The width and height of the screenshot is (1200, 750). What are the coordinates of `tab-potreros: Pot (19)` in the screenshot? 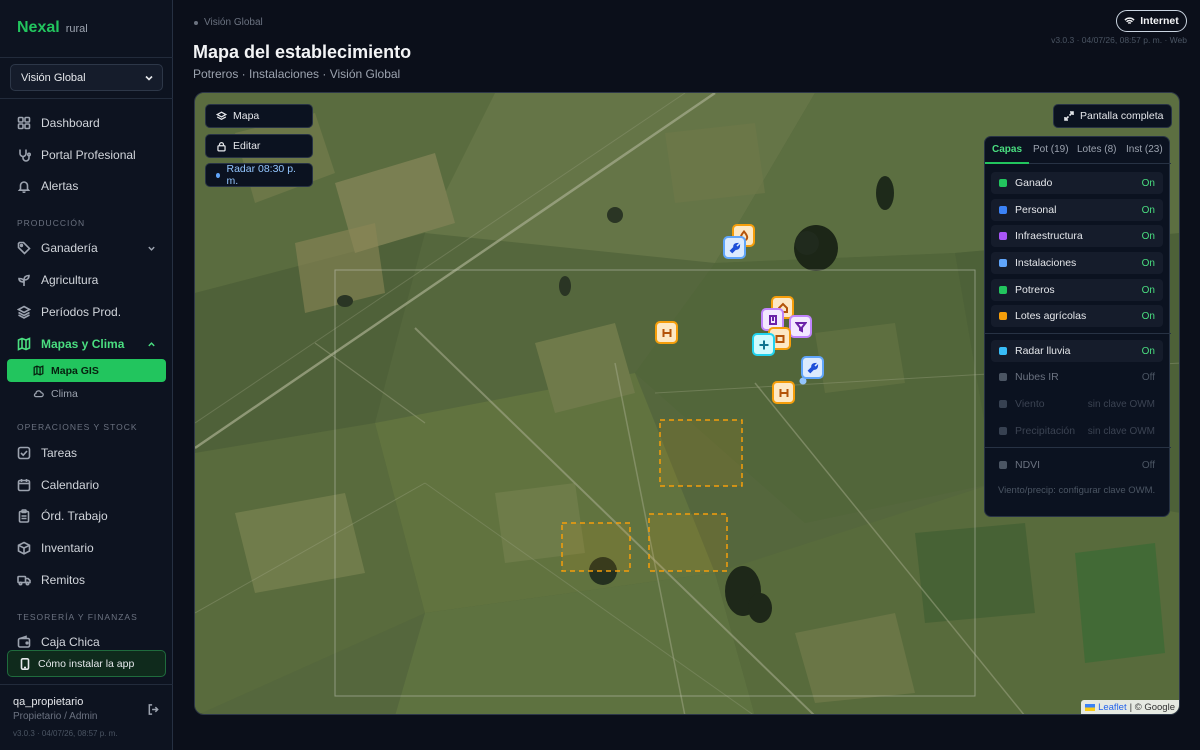 It's located at (1051, 149).